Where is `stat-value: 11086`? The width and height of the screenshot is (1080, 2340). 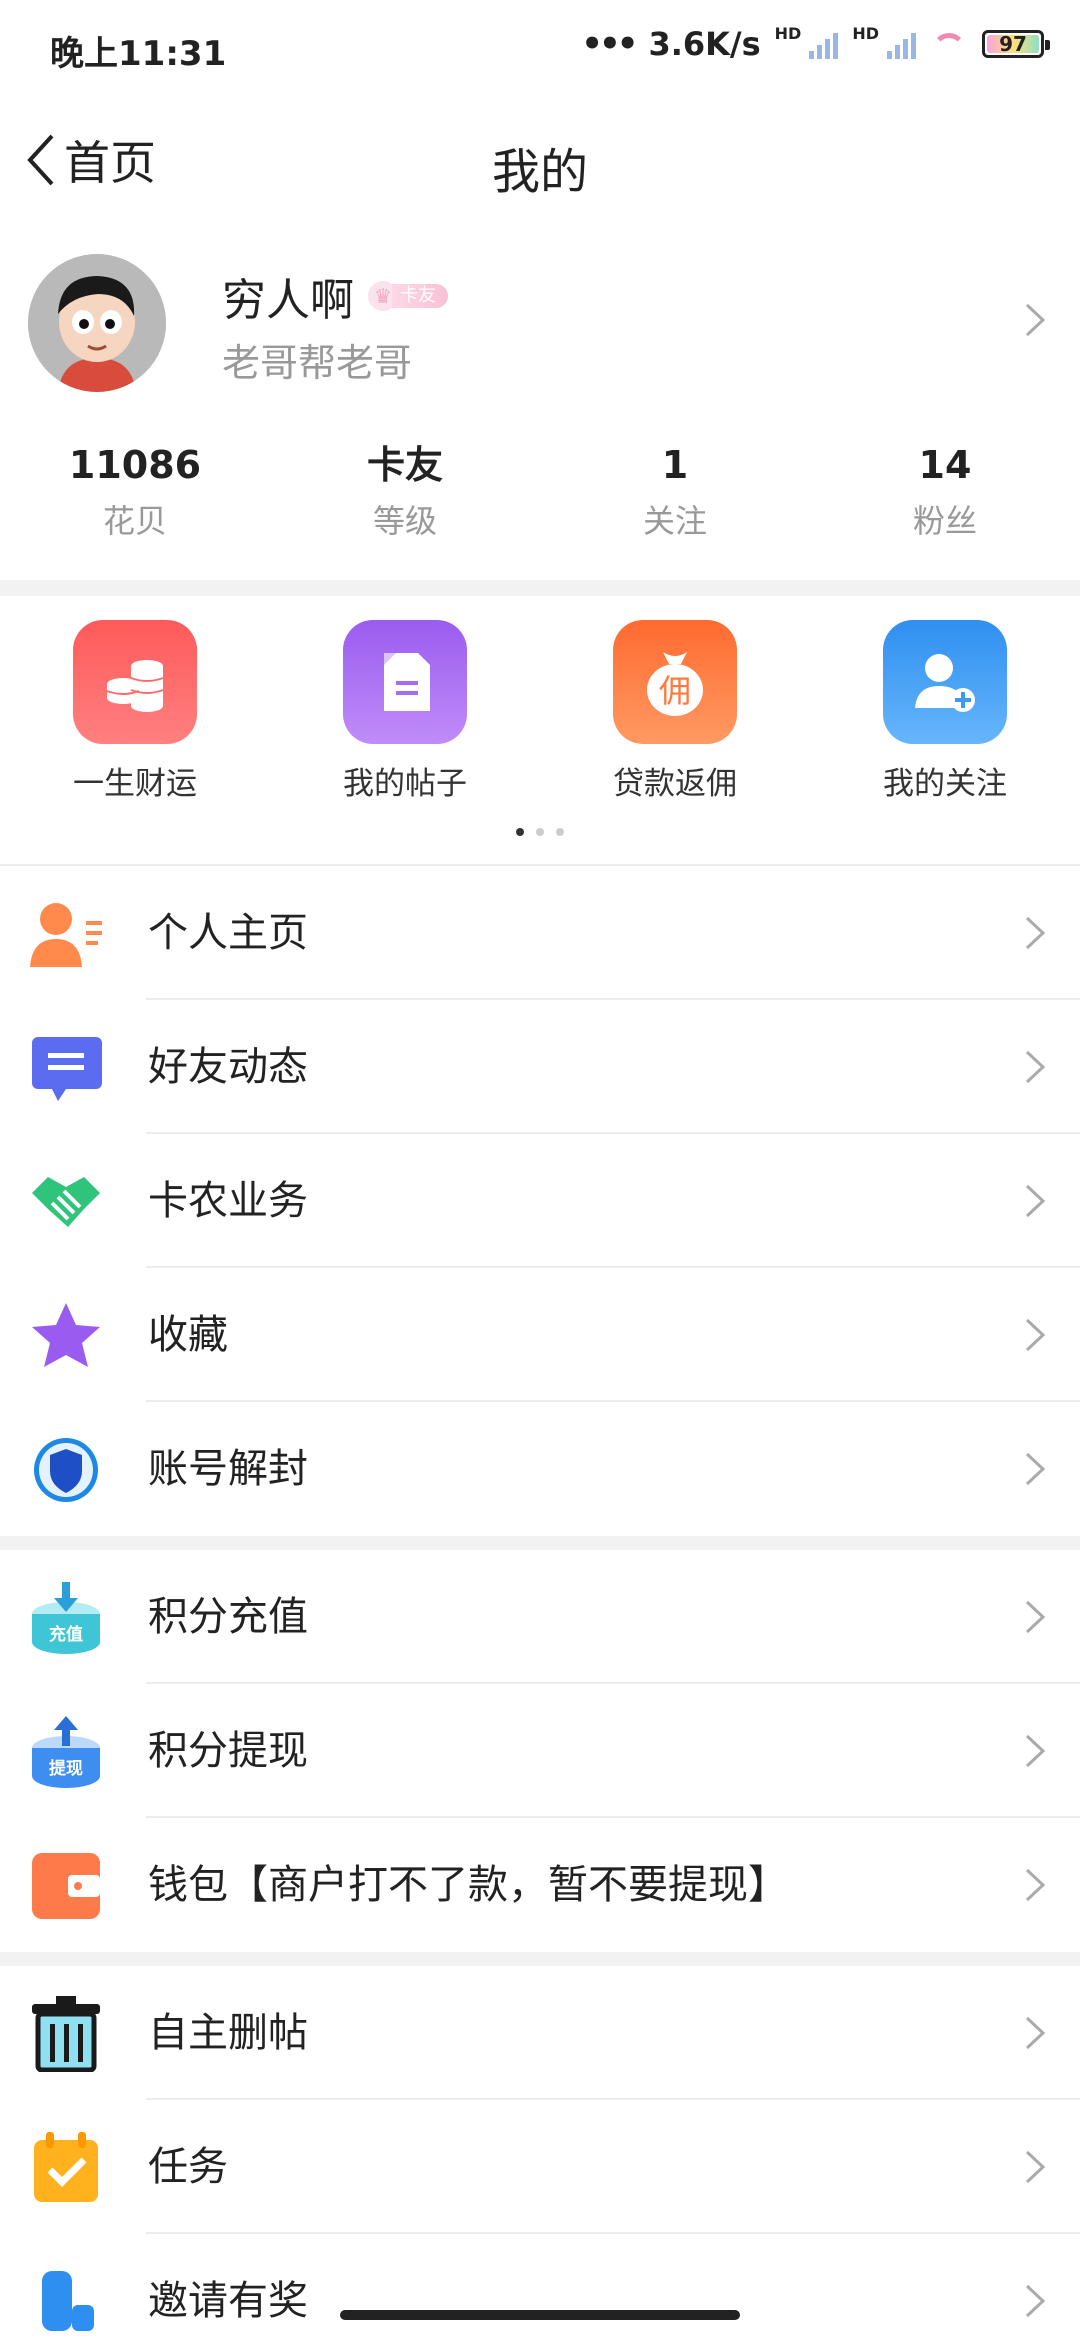 stat-value: 11086 is located at coordinates (135, 465).